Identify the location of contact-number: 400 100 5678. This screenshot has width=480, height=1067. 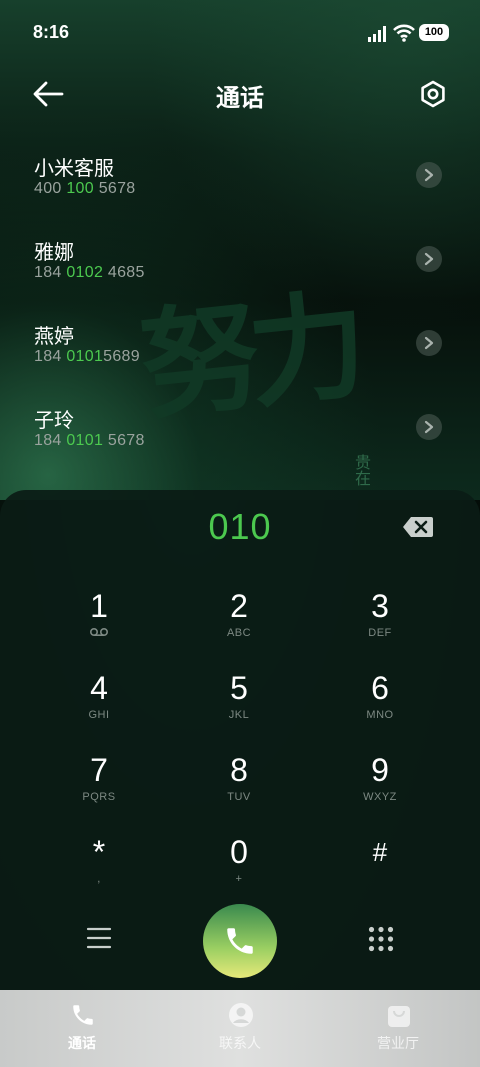
(85, 188).